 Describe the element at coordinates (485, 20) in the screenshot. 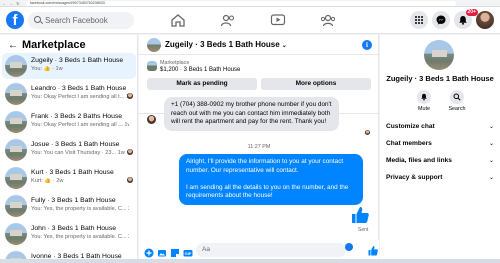

I see `profile-avatar` at that location.